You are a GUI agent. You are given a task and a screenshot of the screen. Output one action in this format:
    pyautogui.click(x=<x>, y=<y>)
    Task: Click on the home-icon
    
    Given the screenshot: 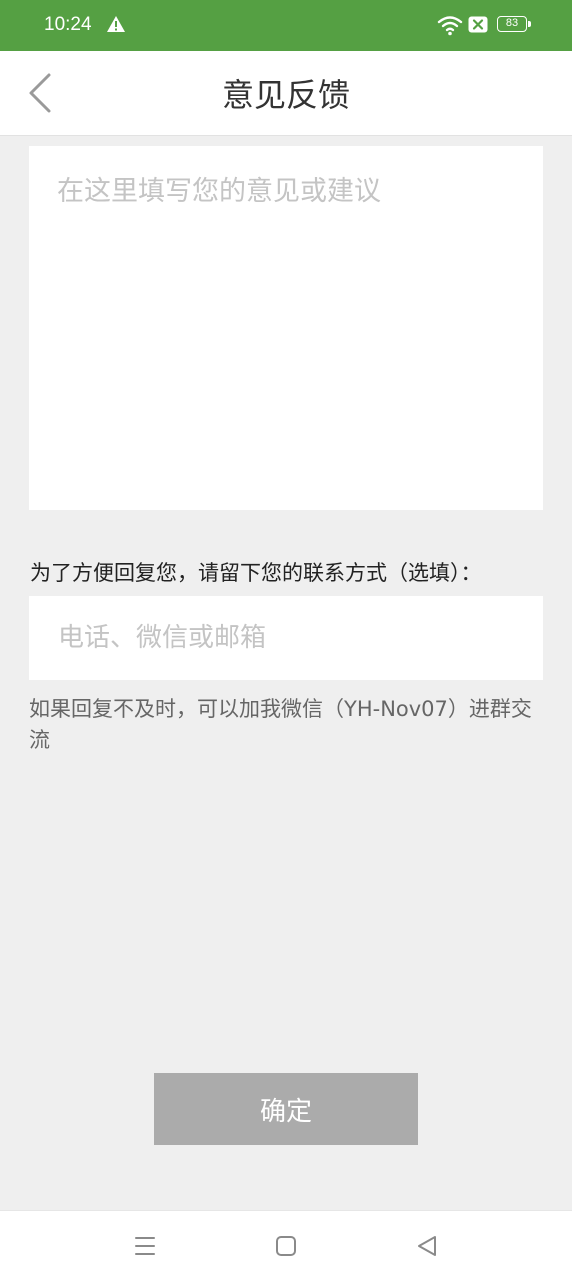 What is the action you would take?
    pyautogui.click(x=286, y=1246)
    